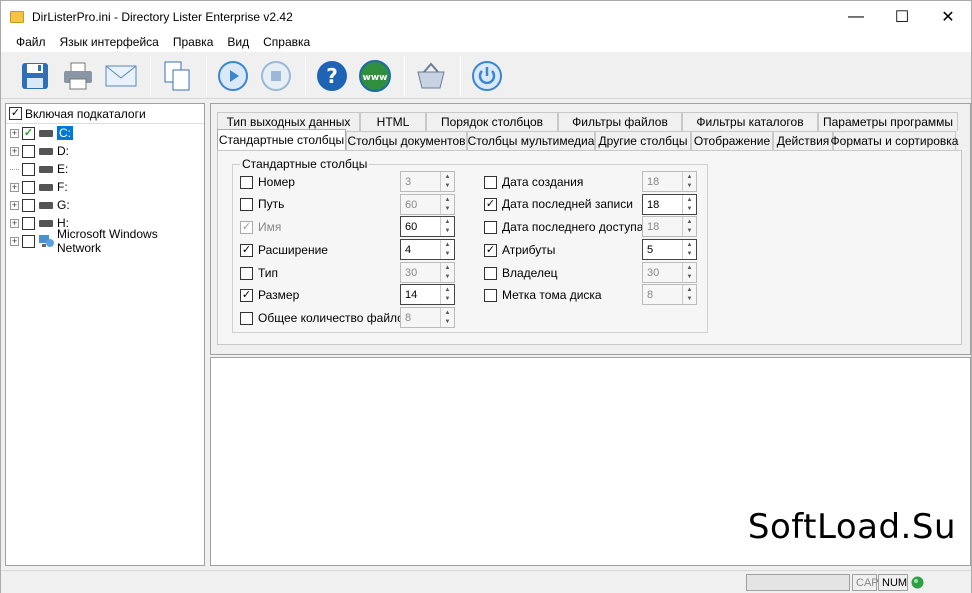 The height and width of the screenshot is (593, 972). What do you see at coordinates (487, 76) in the screenshot?
I see `power-icon` at bounding box center [487, 76].